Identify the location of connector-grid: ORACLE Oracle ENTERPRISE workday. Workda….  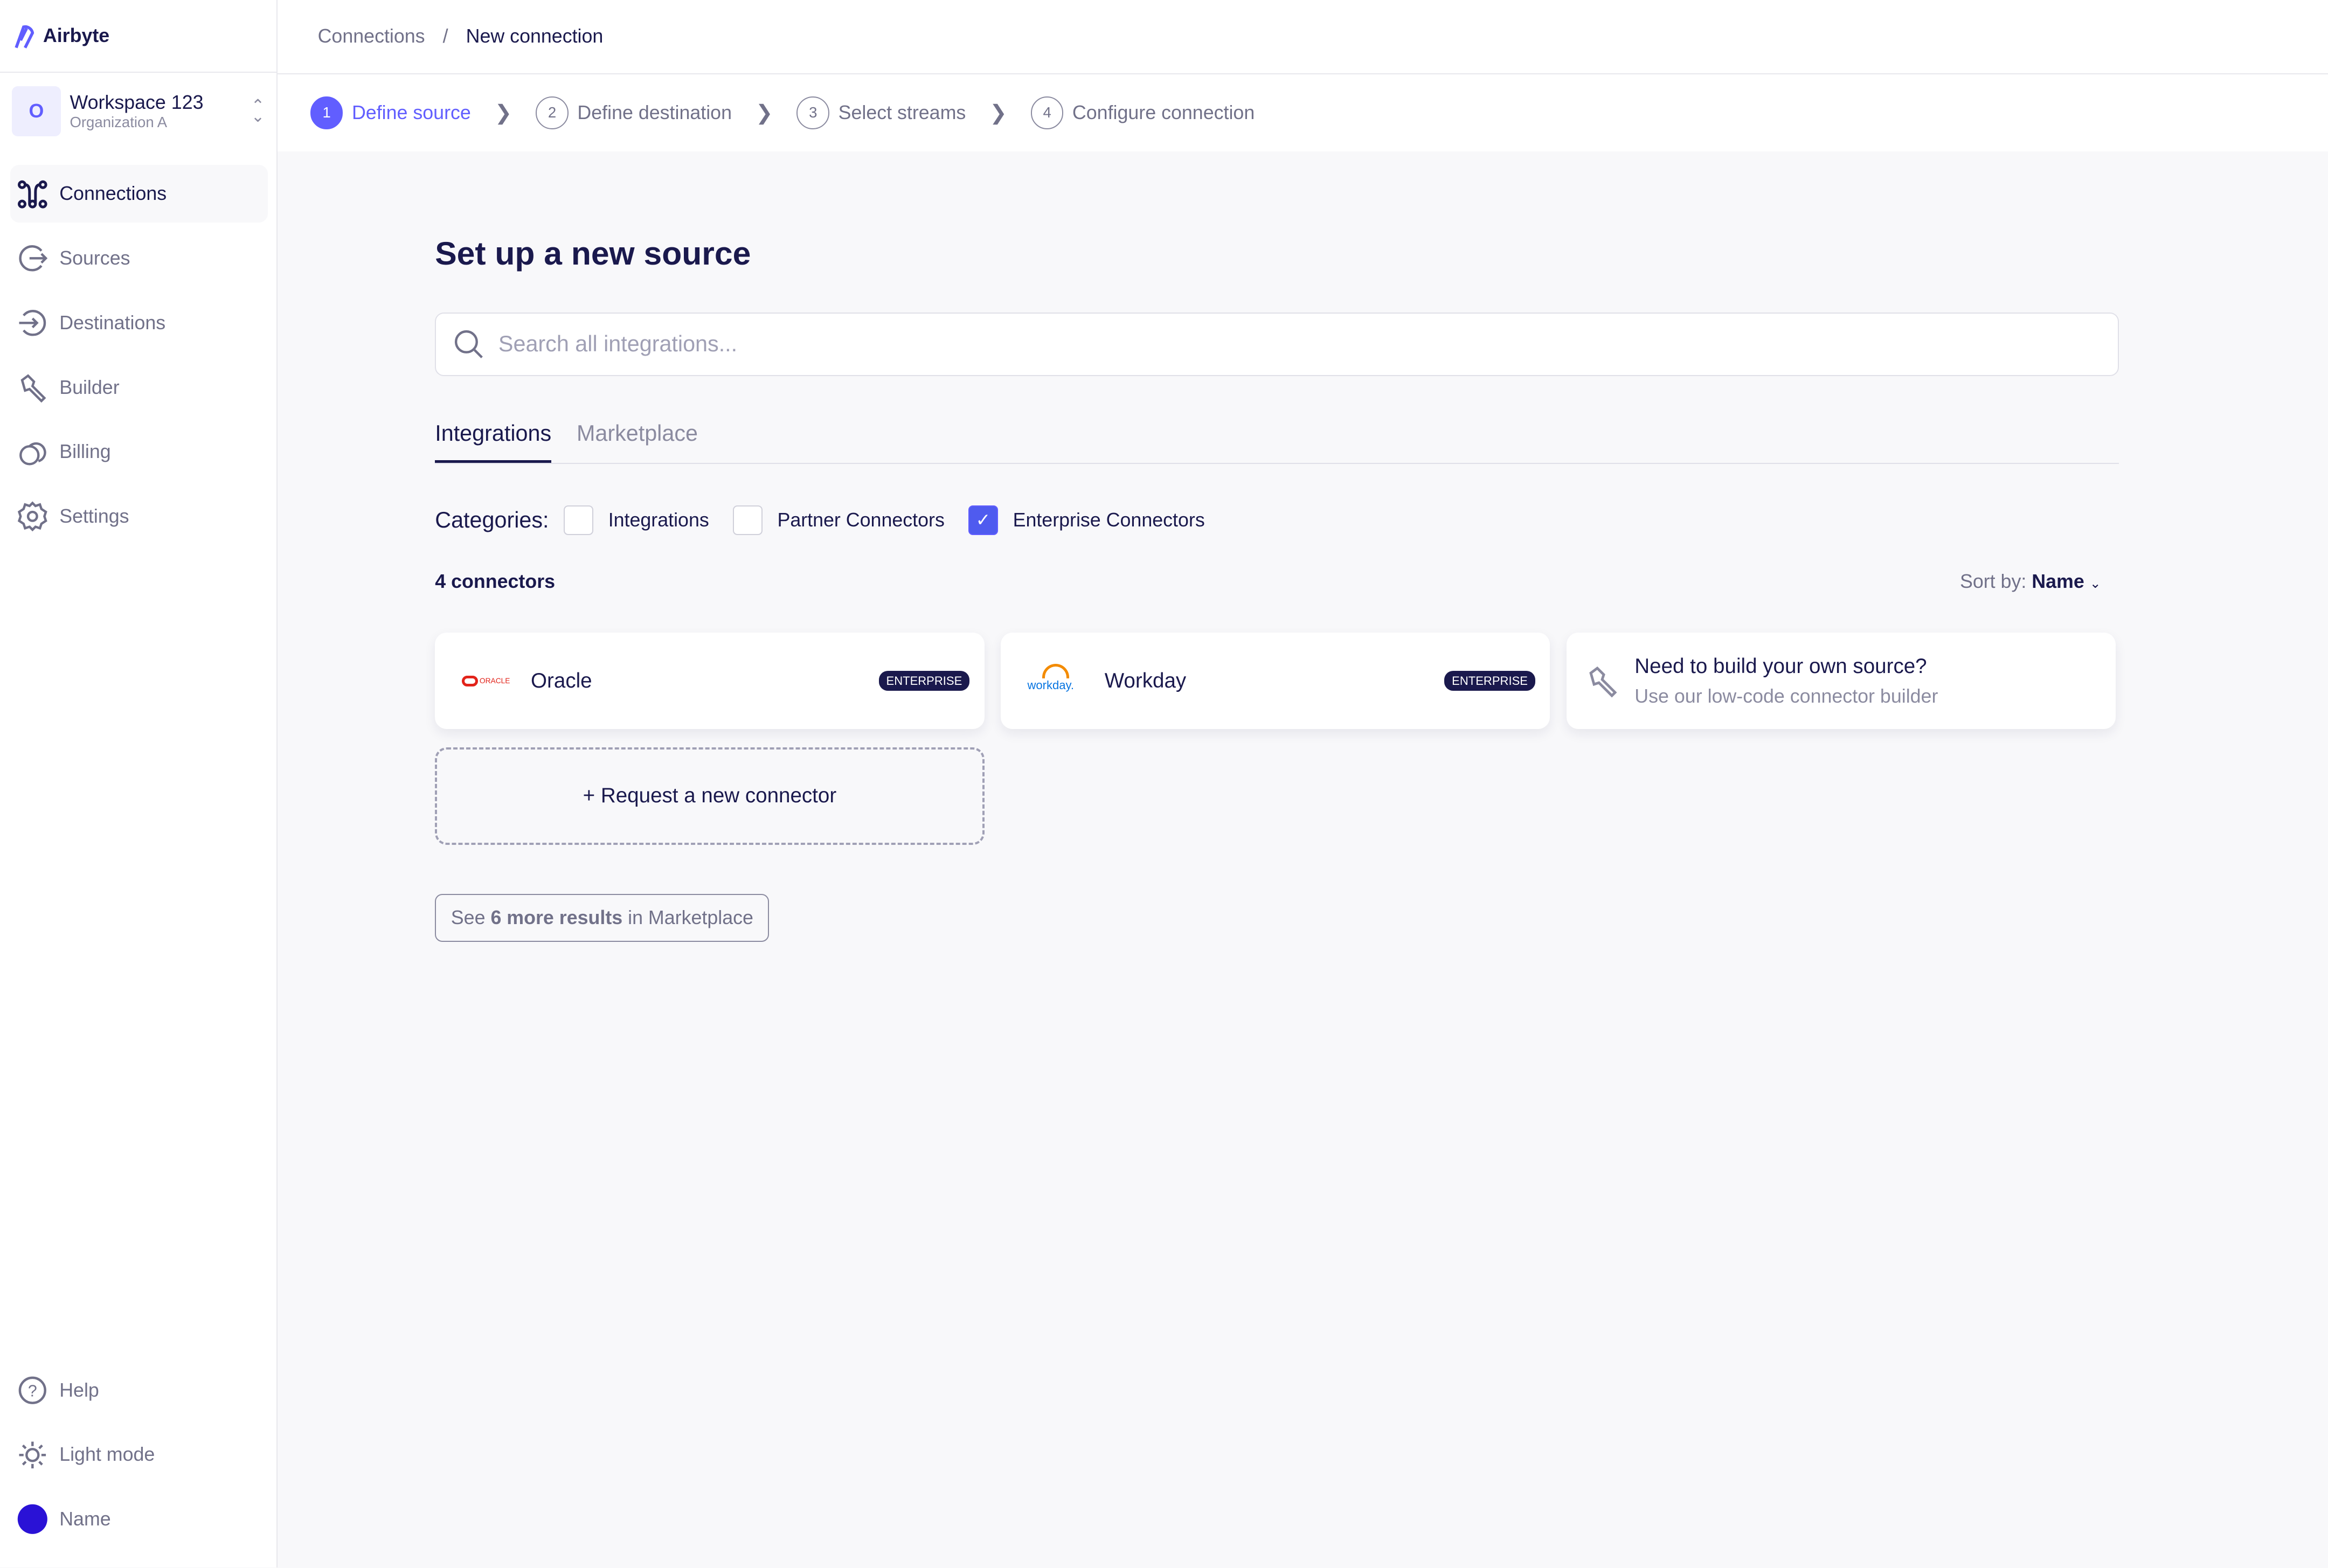
(1276, 739).